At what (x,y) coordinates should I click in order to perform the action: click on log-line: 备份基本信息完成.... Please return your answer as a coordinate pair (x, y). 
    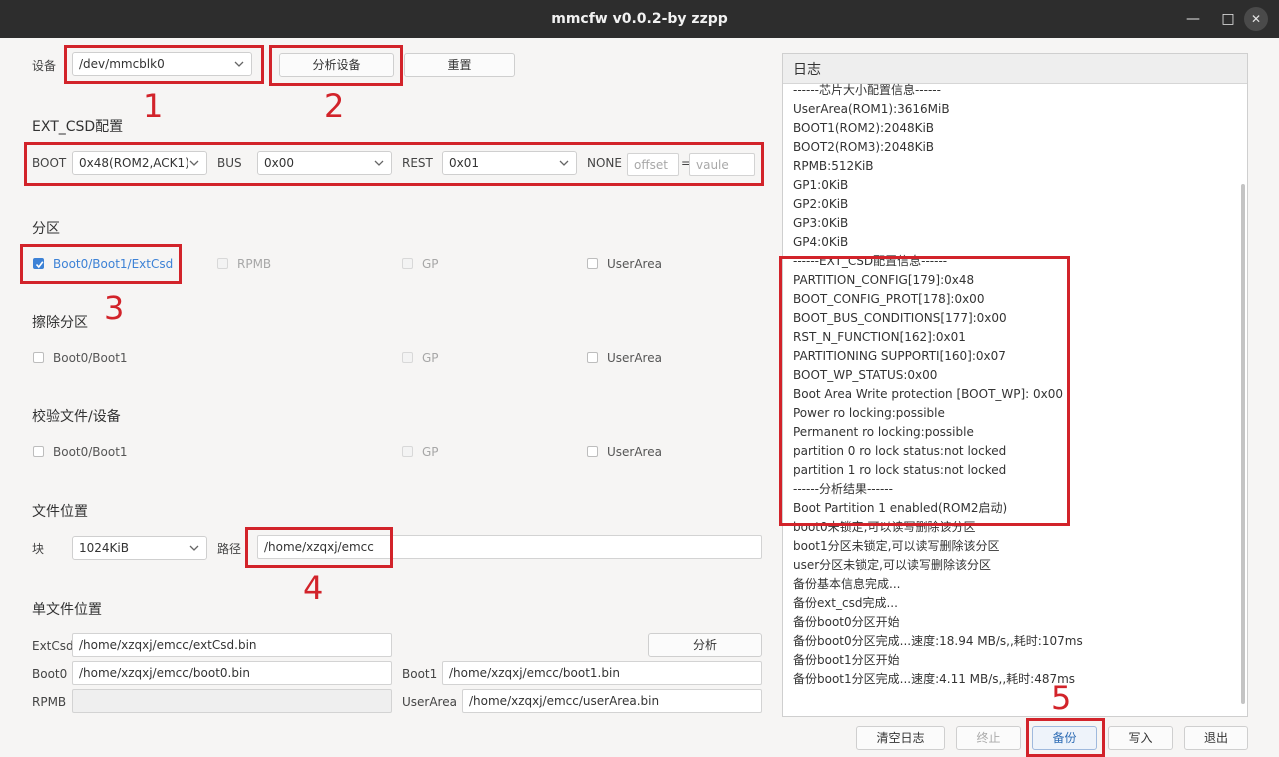
    Looking at the image, I should click on (847, 584).